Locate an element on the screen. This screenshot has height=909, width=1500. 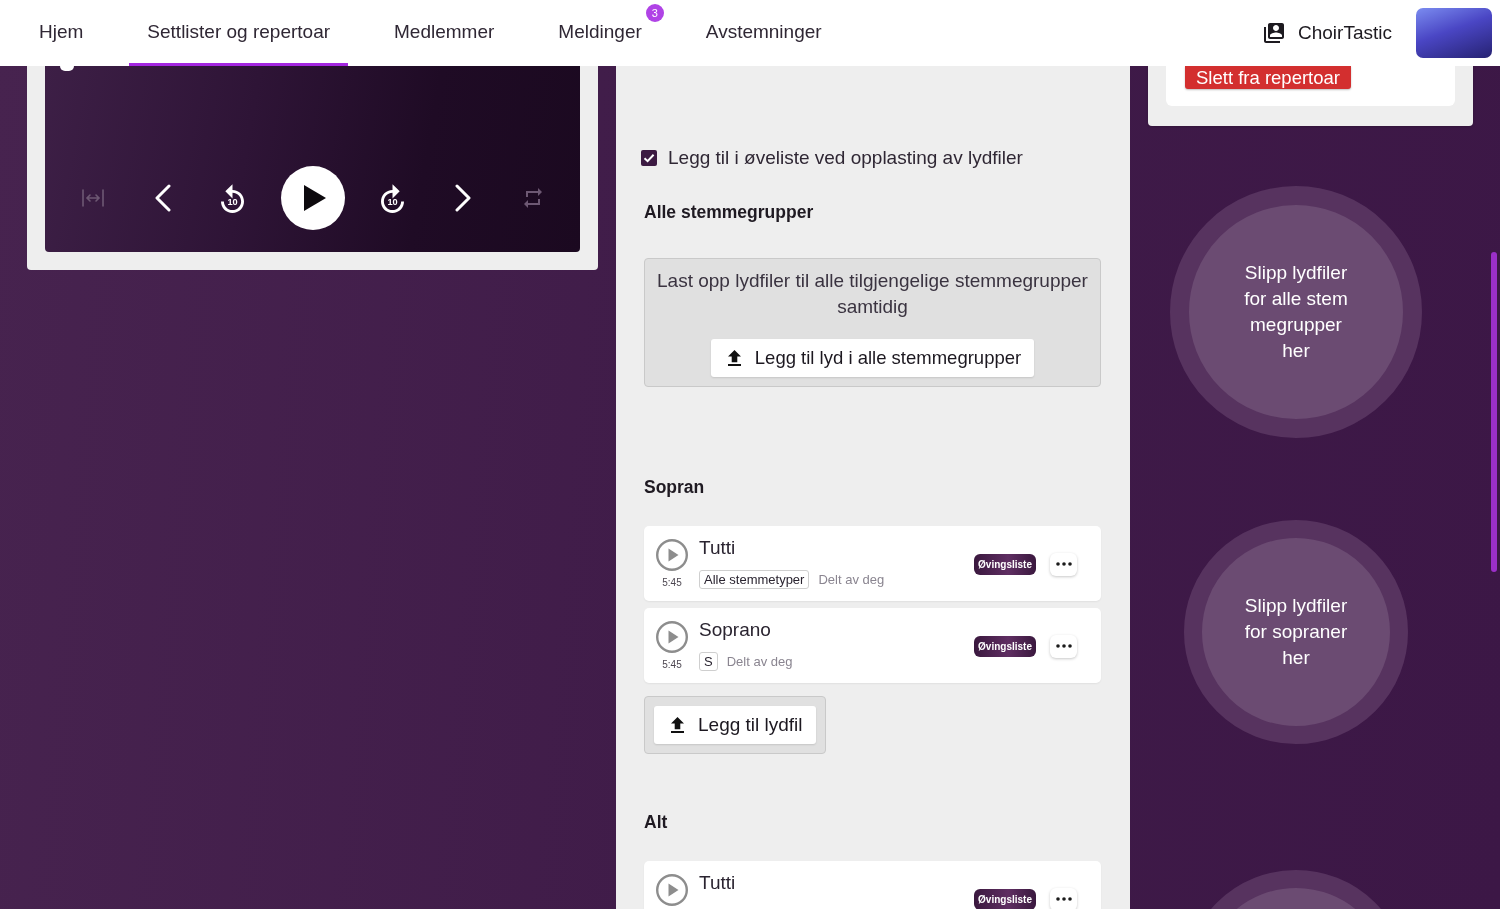
nav-tab: Avstemninger is located at coordinates (763, 33).